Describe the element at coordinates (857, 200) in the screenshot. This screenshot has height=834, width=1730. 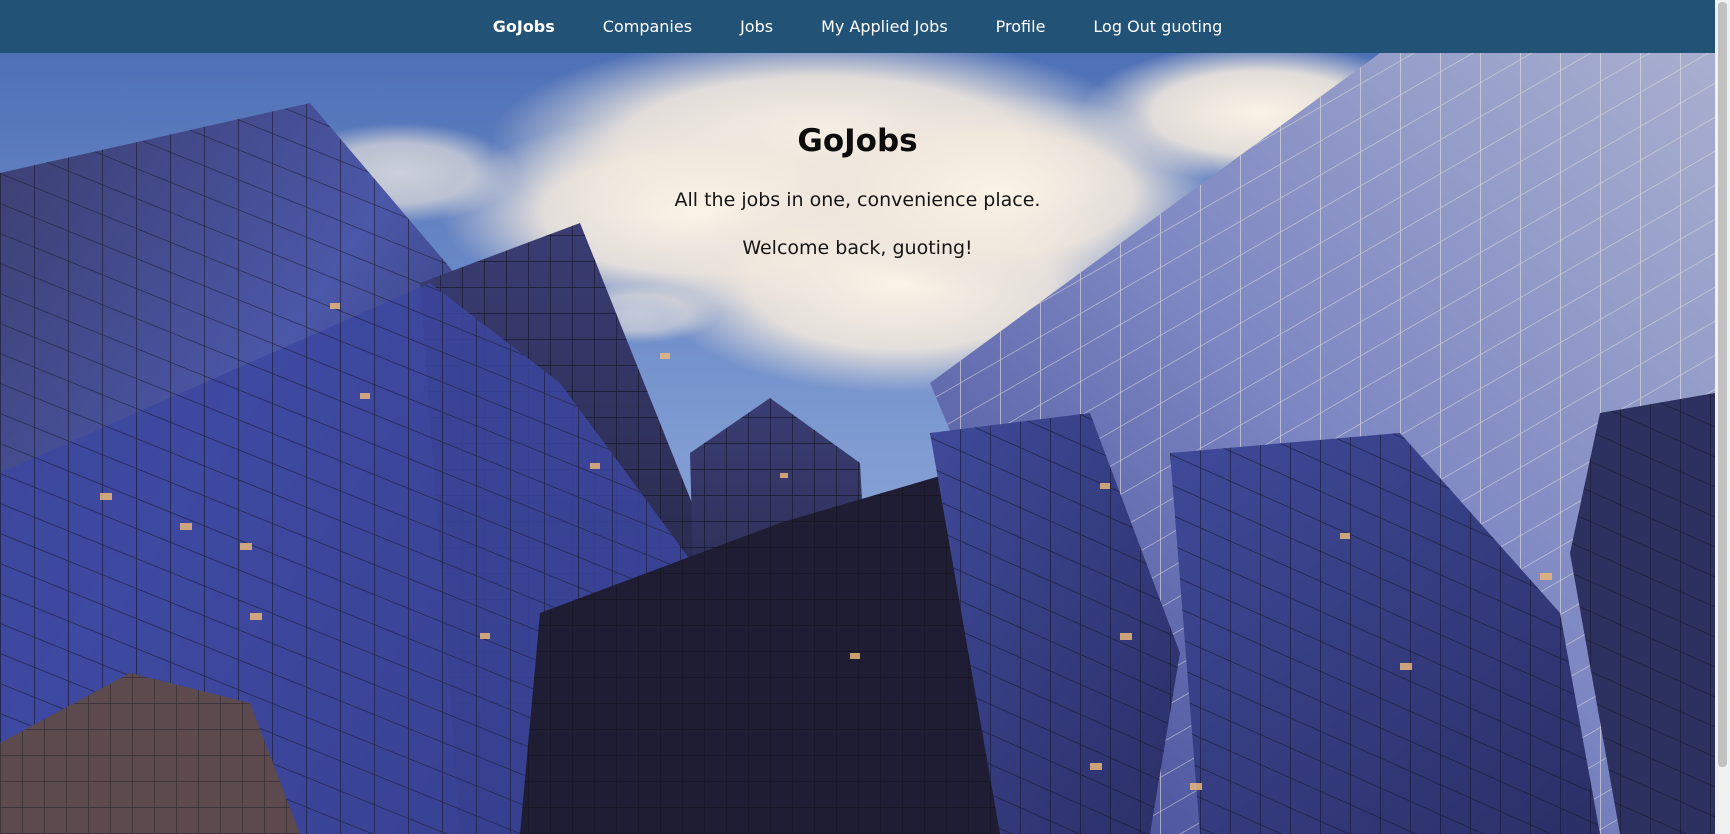
I see `hero-tagline: All the jobs in one, convenience place.` at that location.